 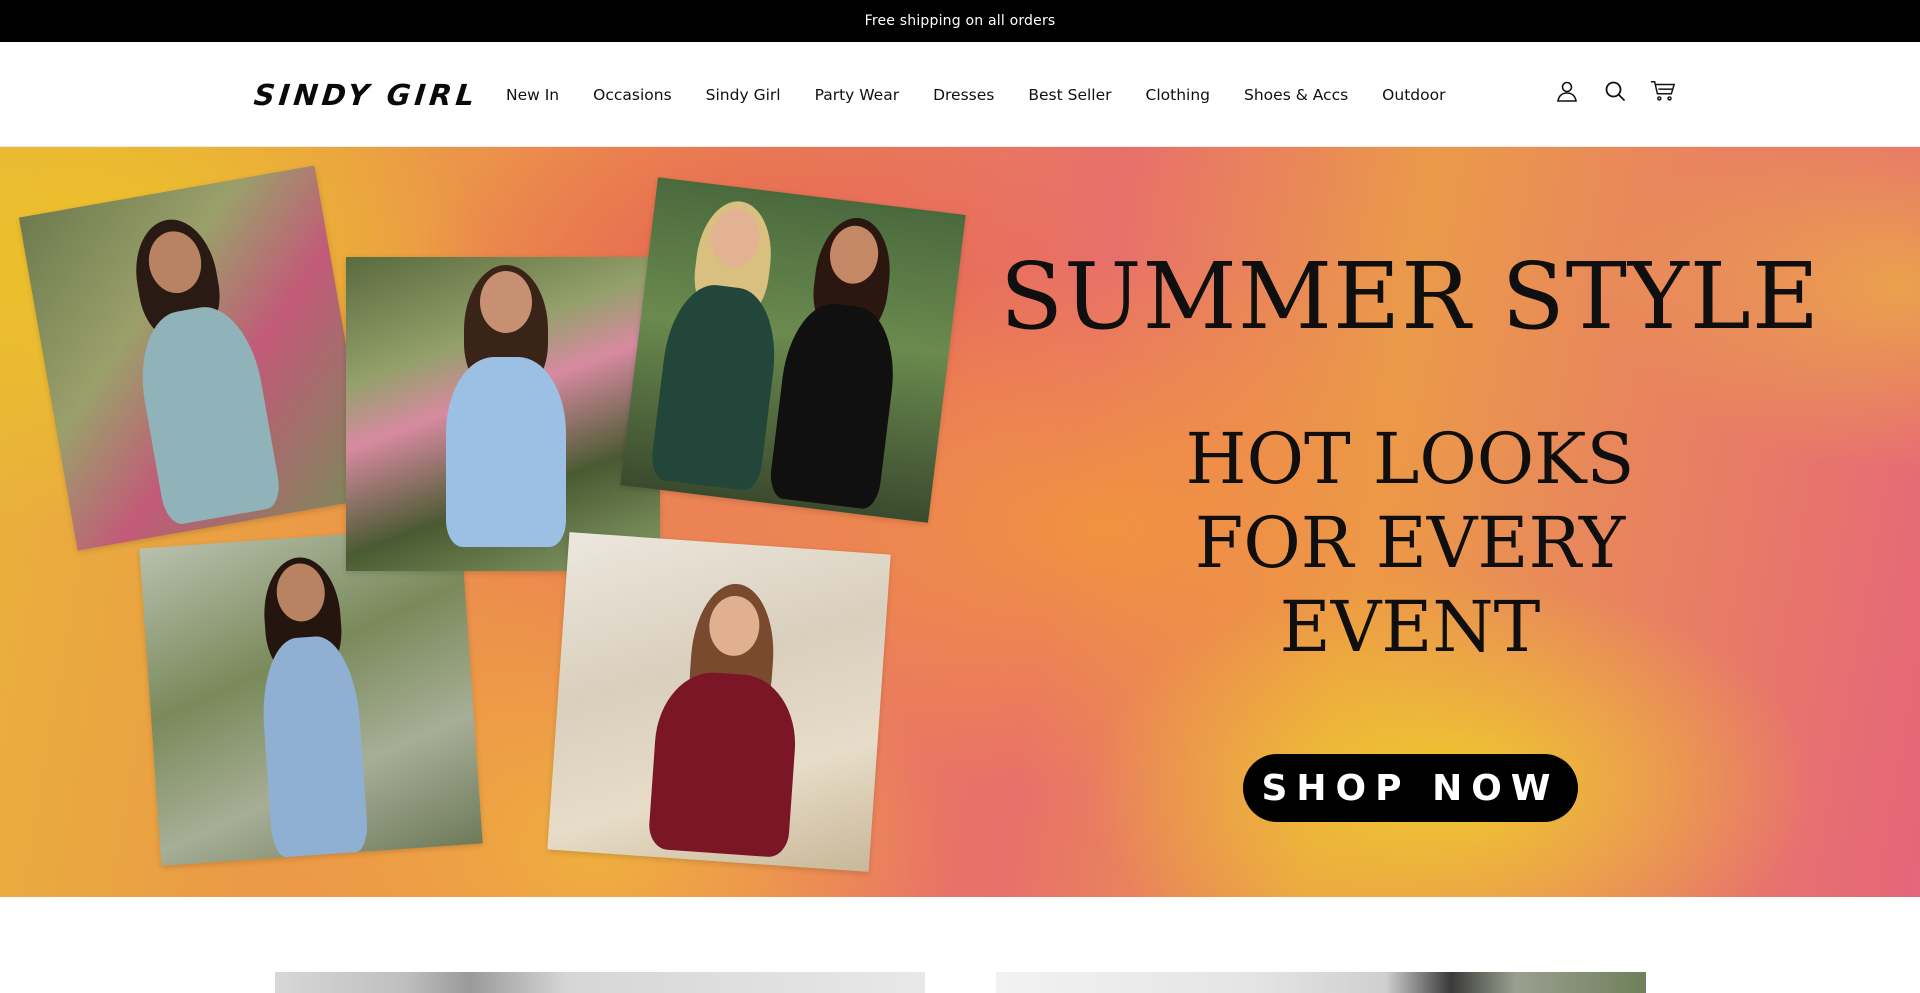 I want to click on model-photo-blue-slit-dress, so click(x=311, y=696).